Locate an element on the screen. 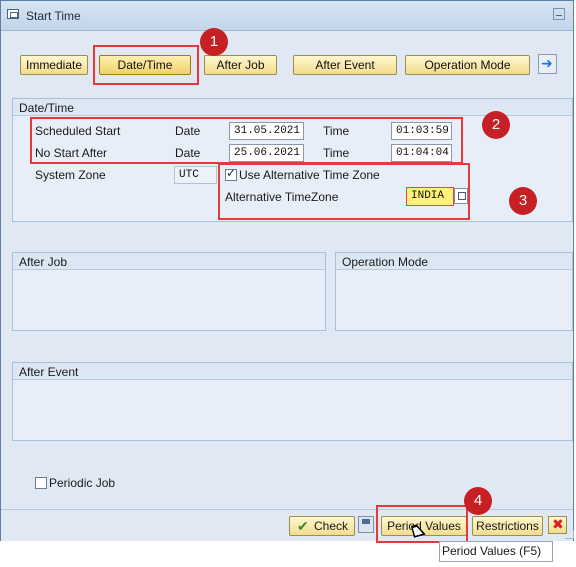  operation-mode-frame: Operation Mode is located at coordinates (454, 291).